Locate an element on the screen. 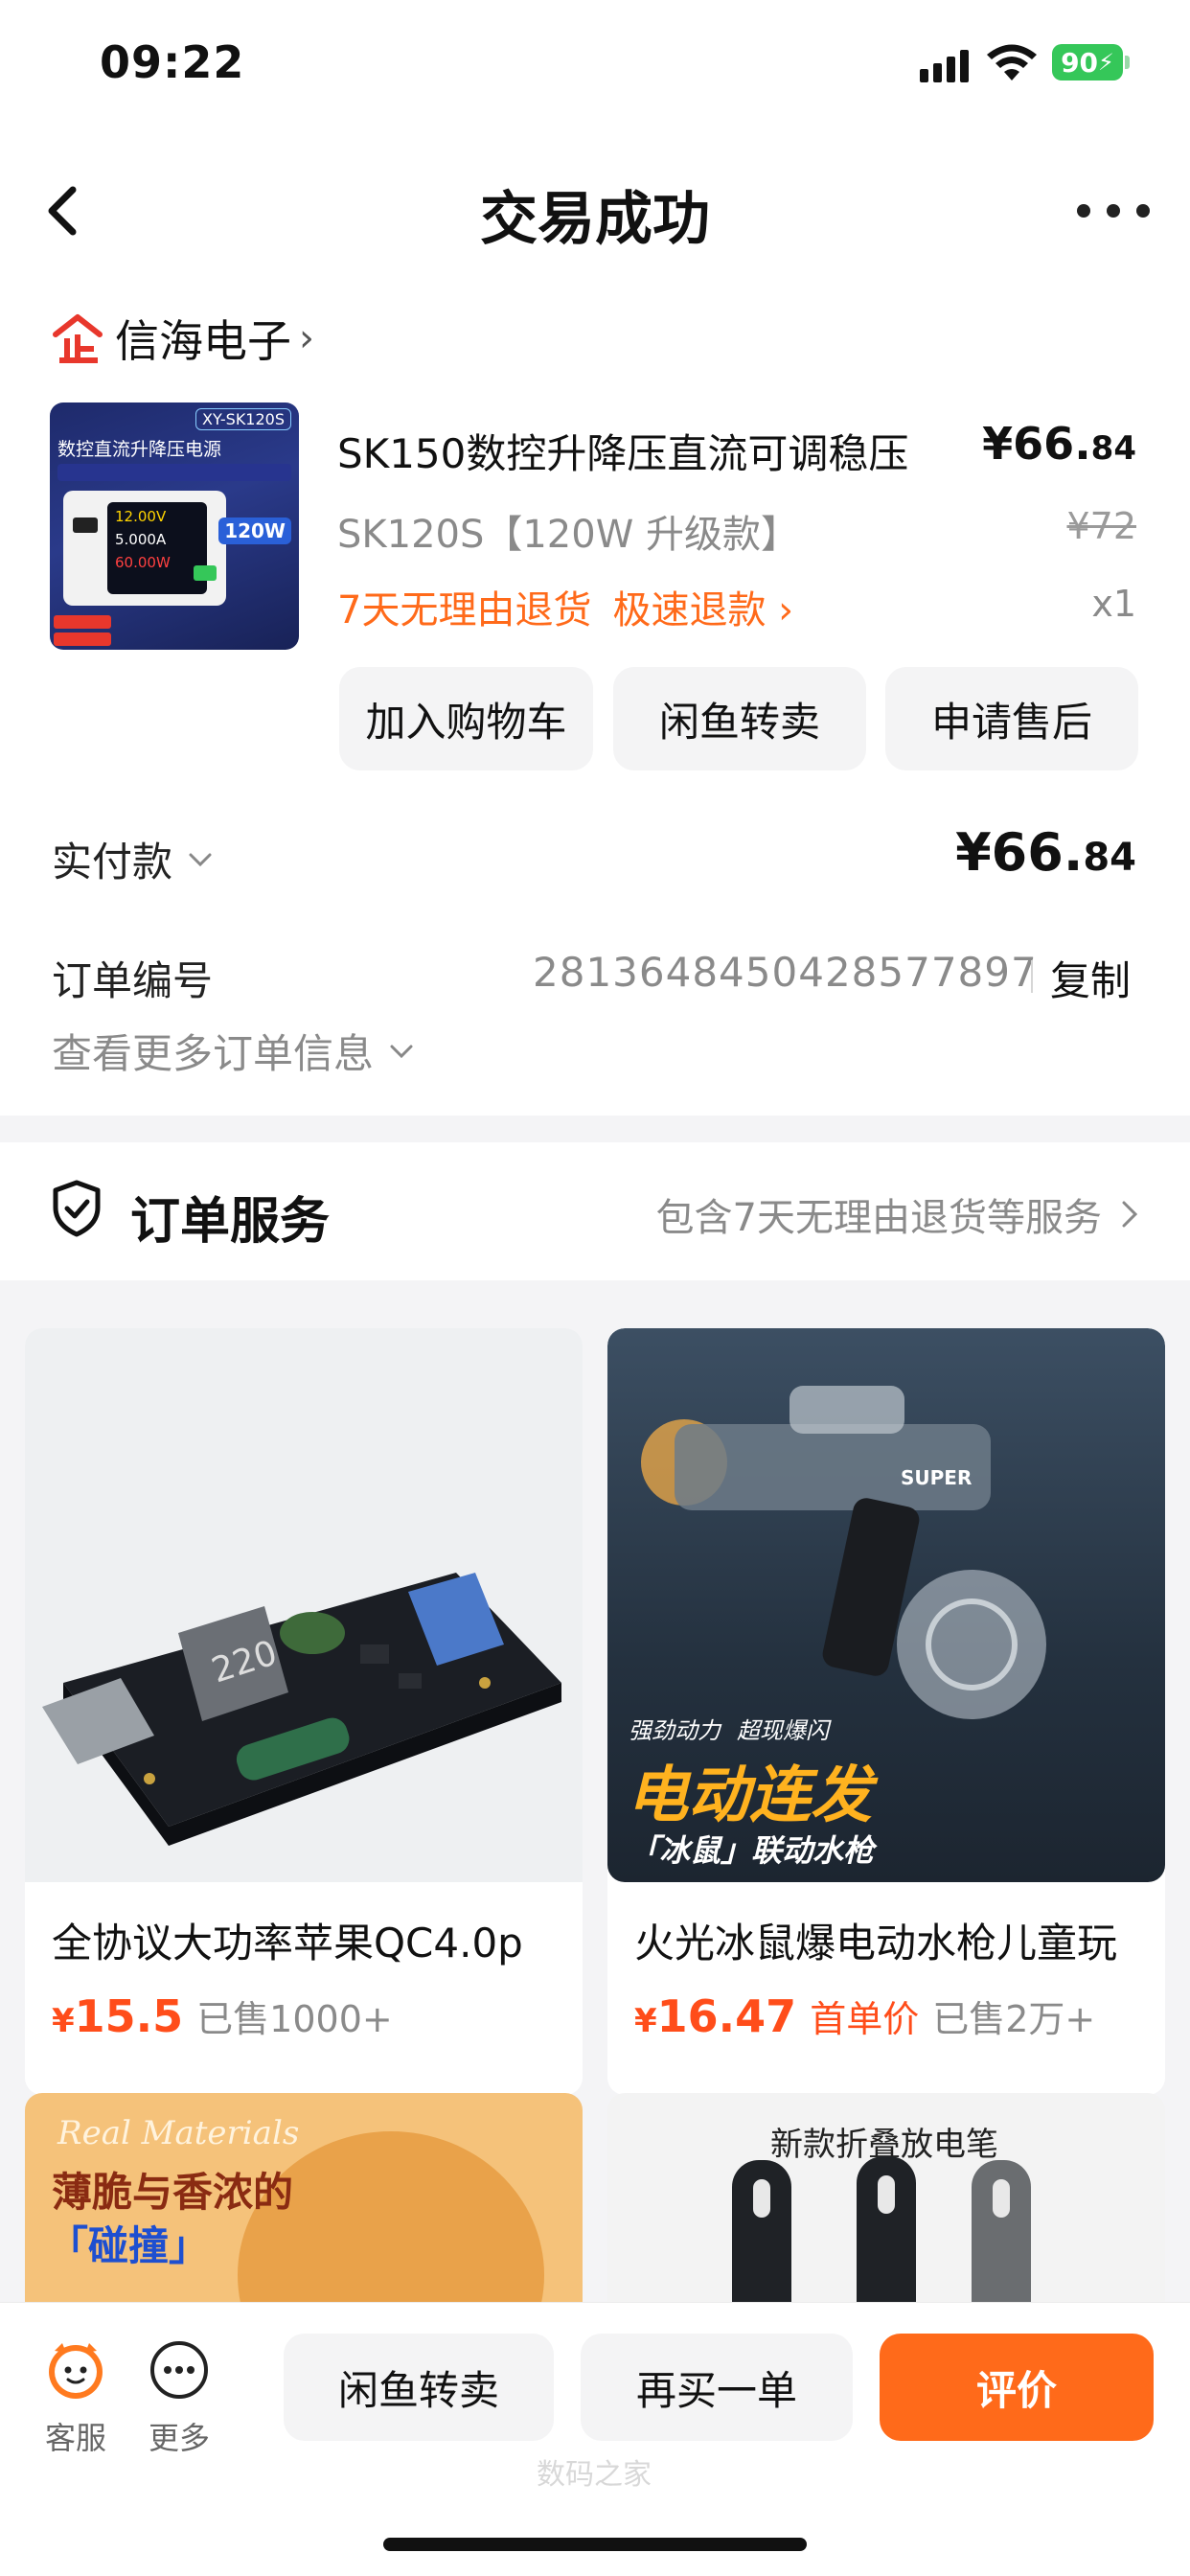 The height and width of the screenshot is (2576, 1190). shop-link: 信海电子 › is located at coordinates (182, 338).